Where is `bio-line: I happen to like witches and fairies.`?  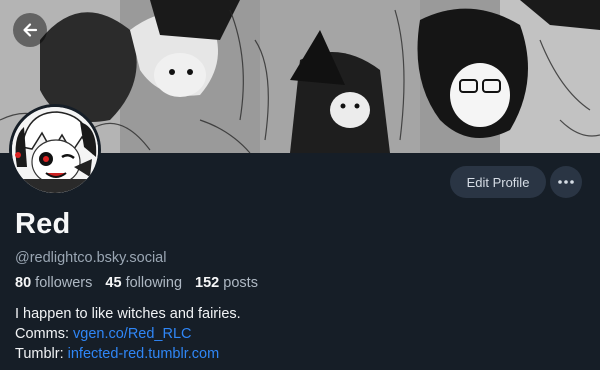
bio-line: I happen to like witches and fairies. is located at coordinates (128, 314).